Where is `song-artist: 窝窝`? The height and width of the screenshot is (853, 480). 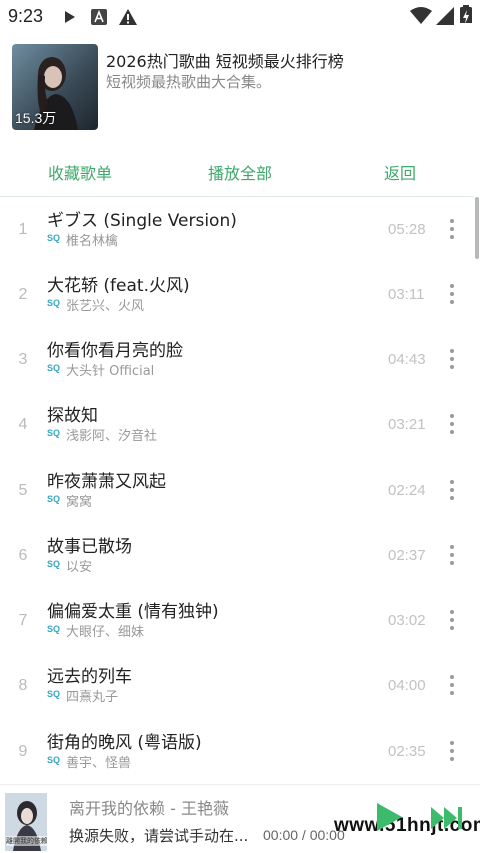 song-artist: 窝窝 is located at coordinates (79, 502).